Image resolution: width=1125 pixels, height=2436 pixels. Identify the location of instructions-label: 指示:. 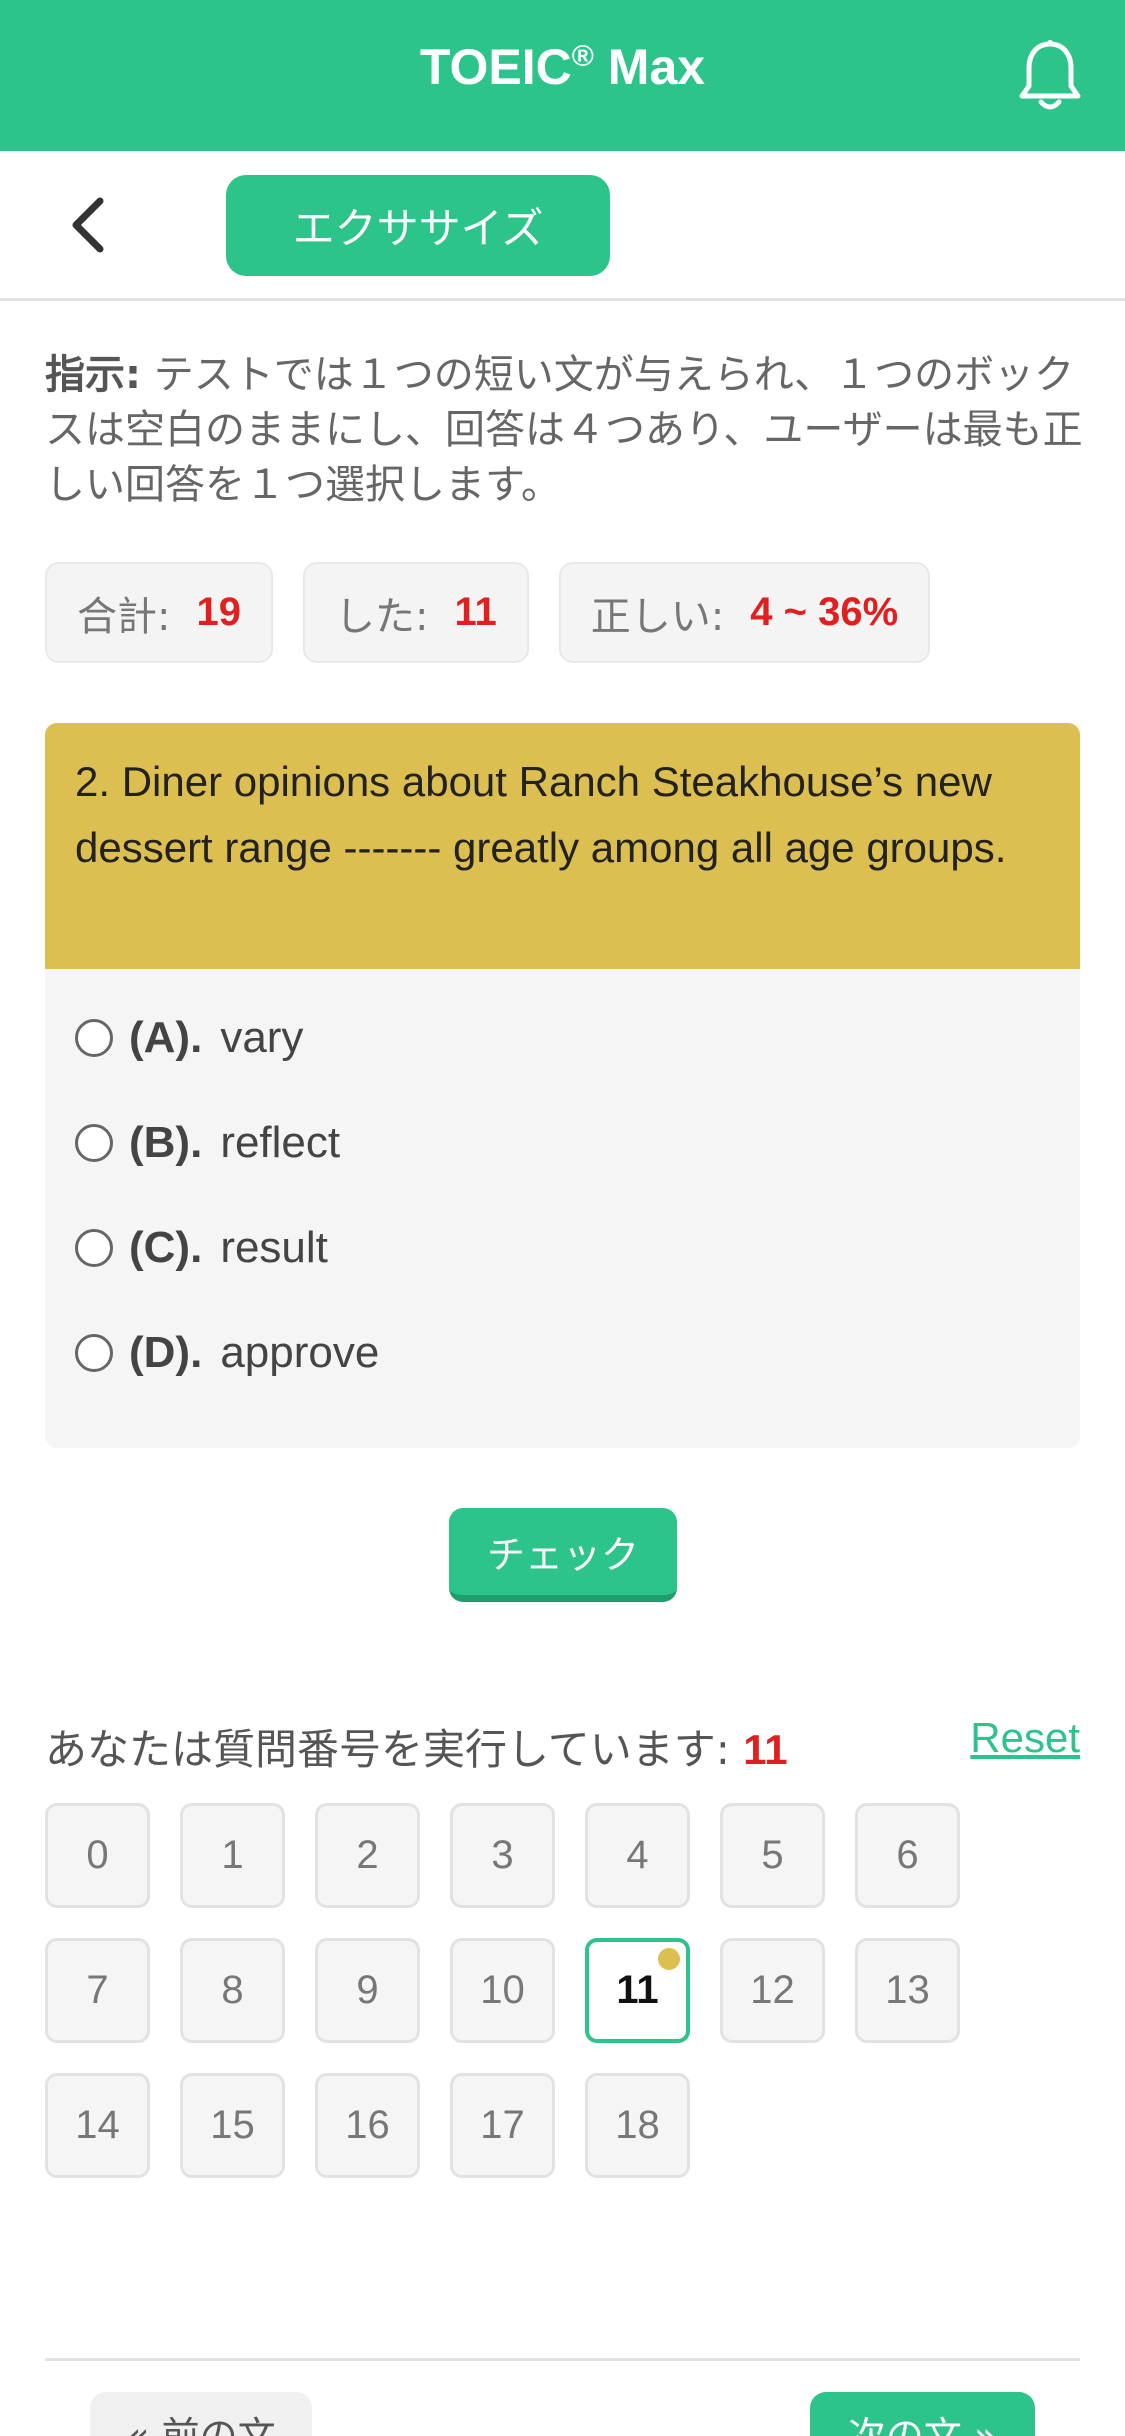
(93, 375).